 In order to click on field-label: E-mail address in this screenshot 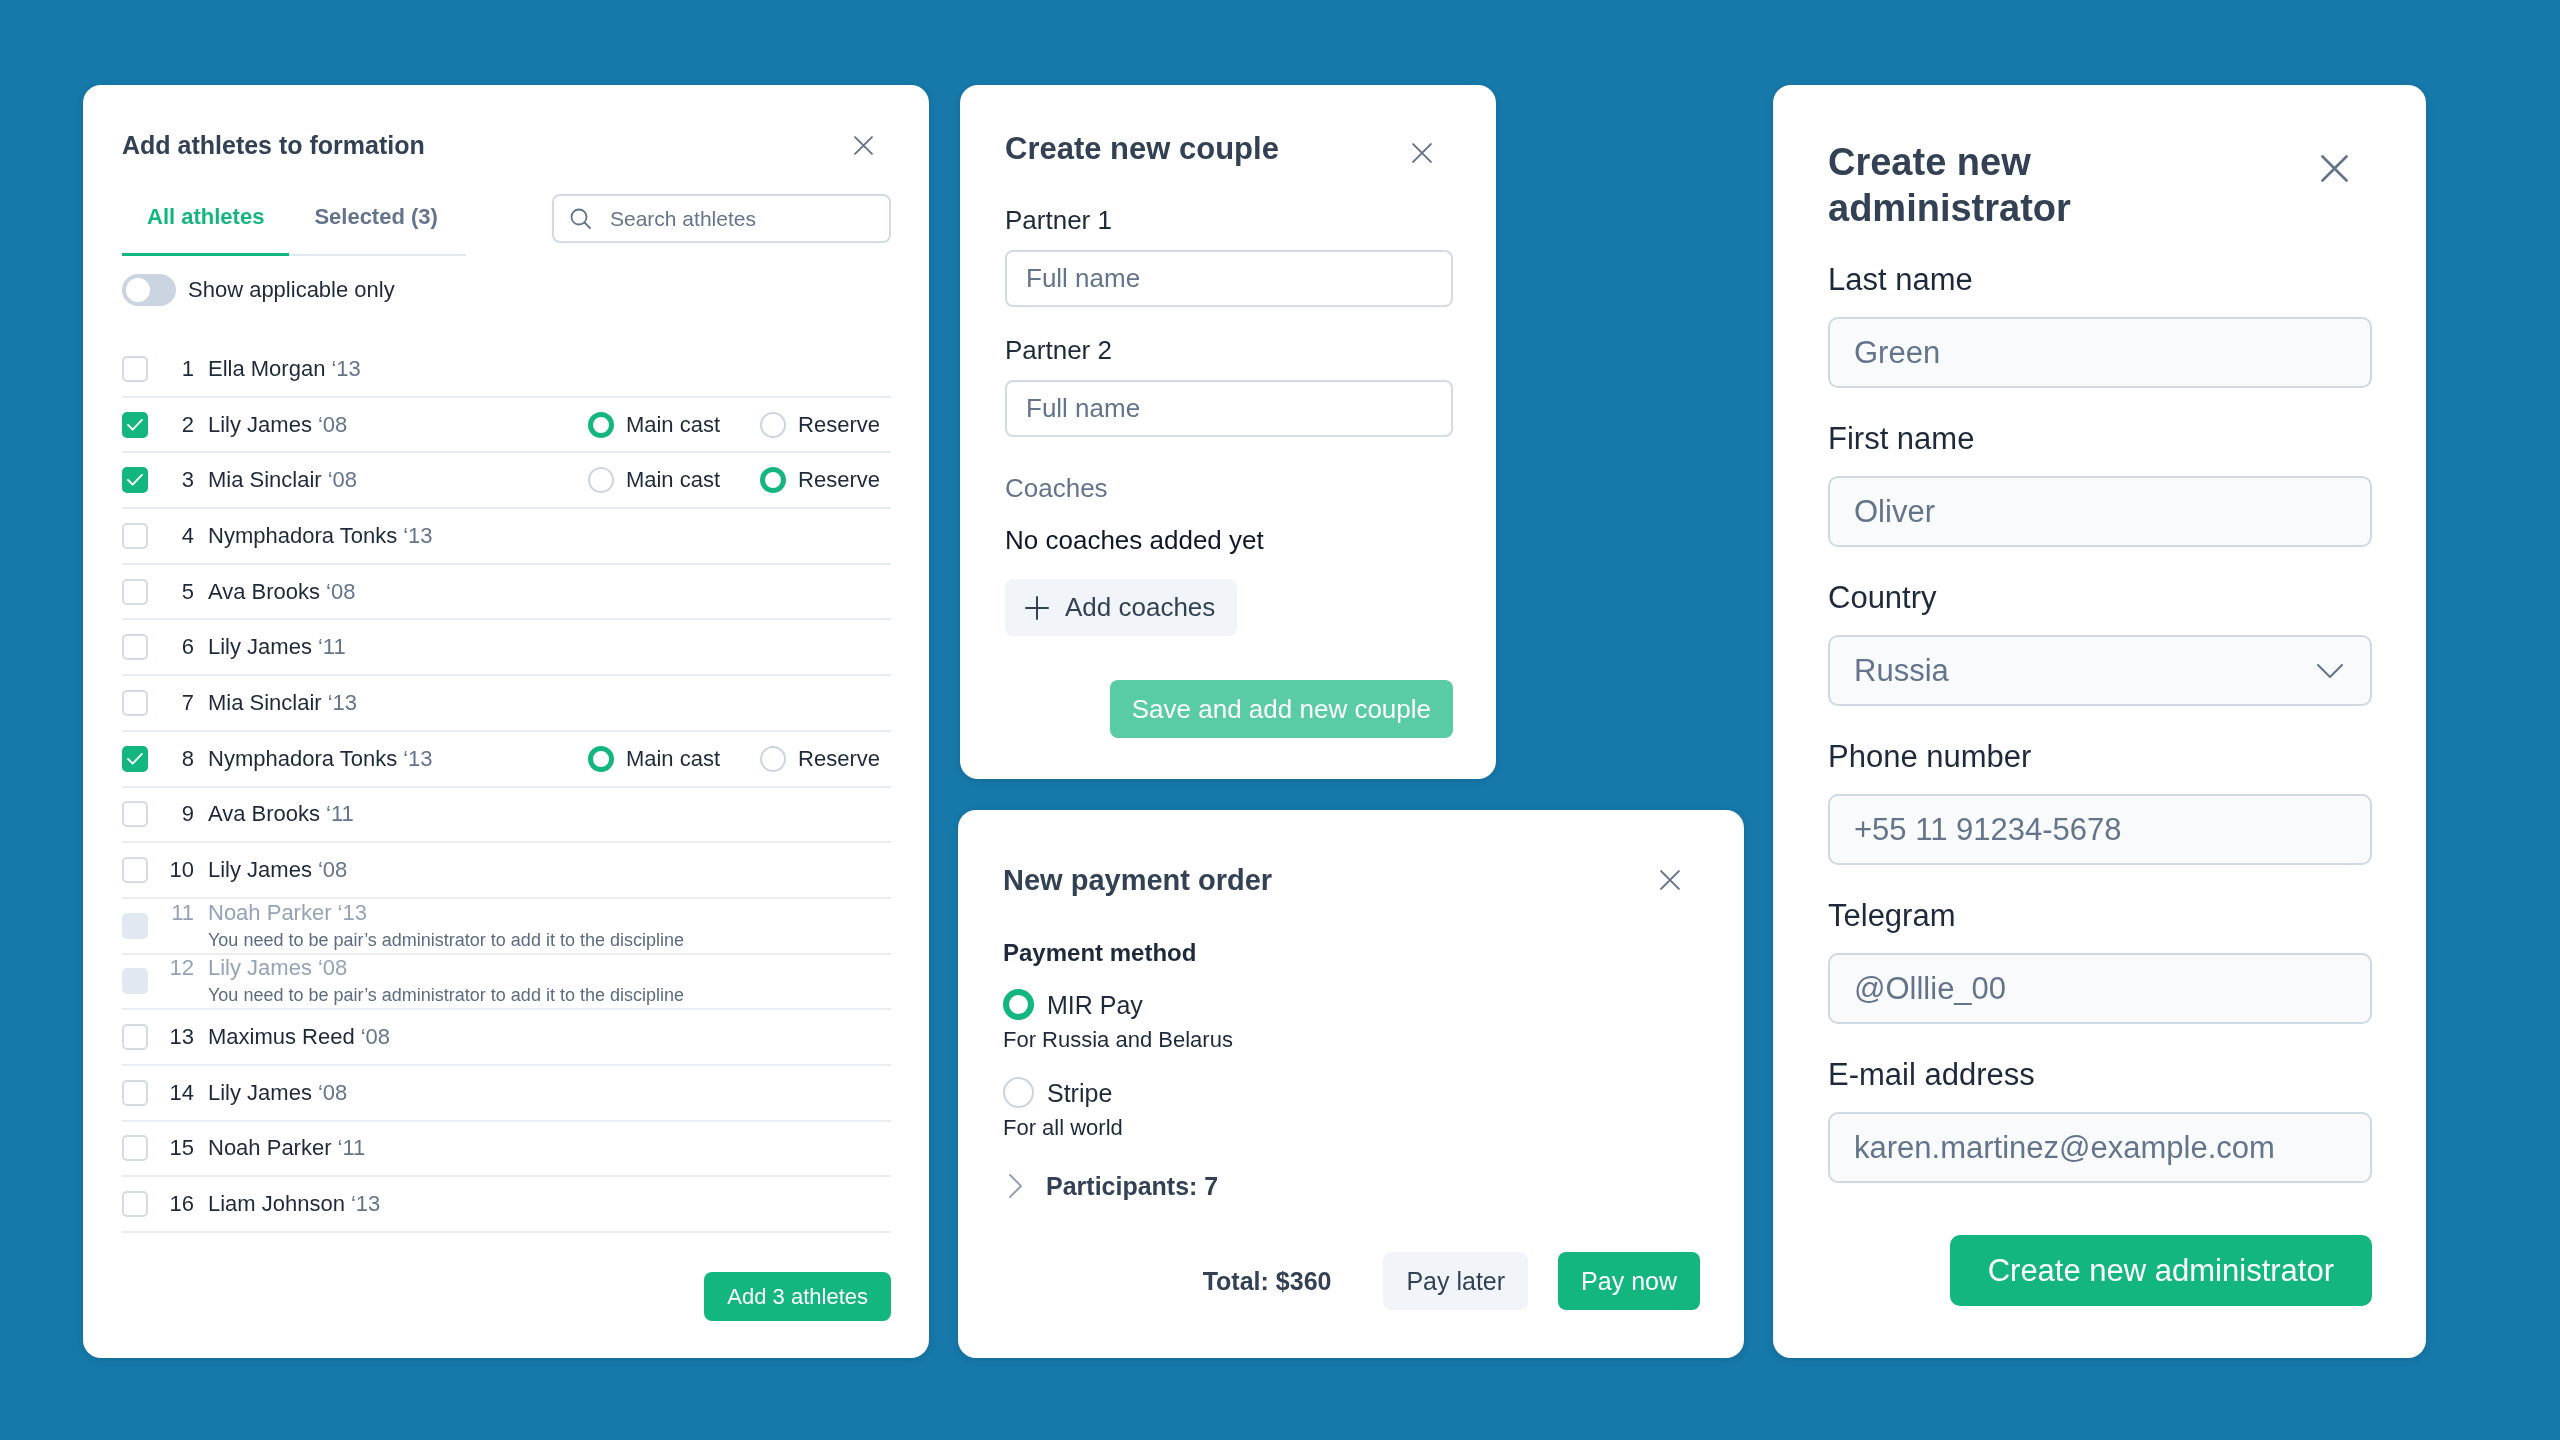, I will do `click(1932, 1075)`.